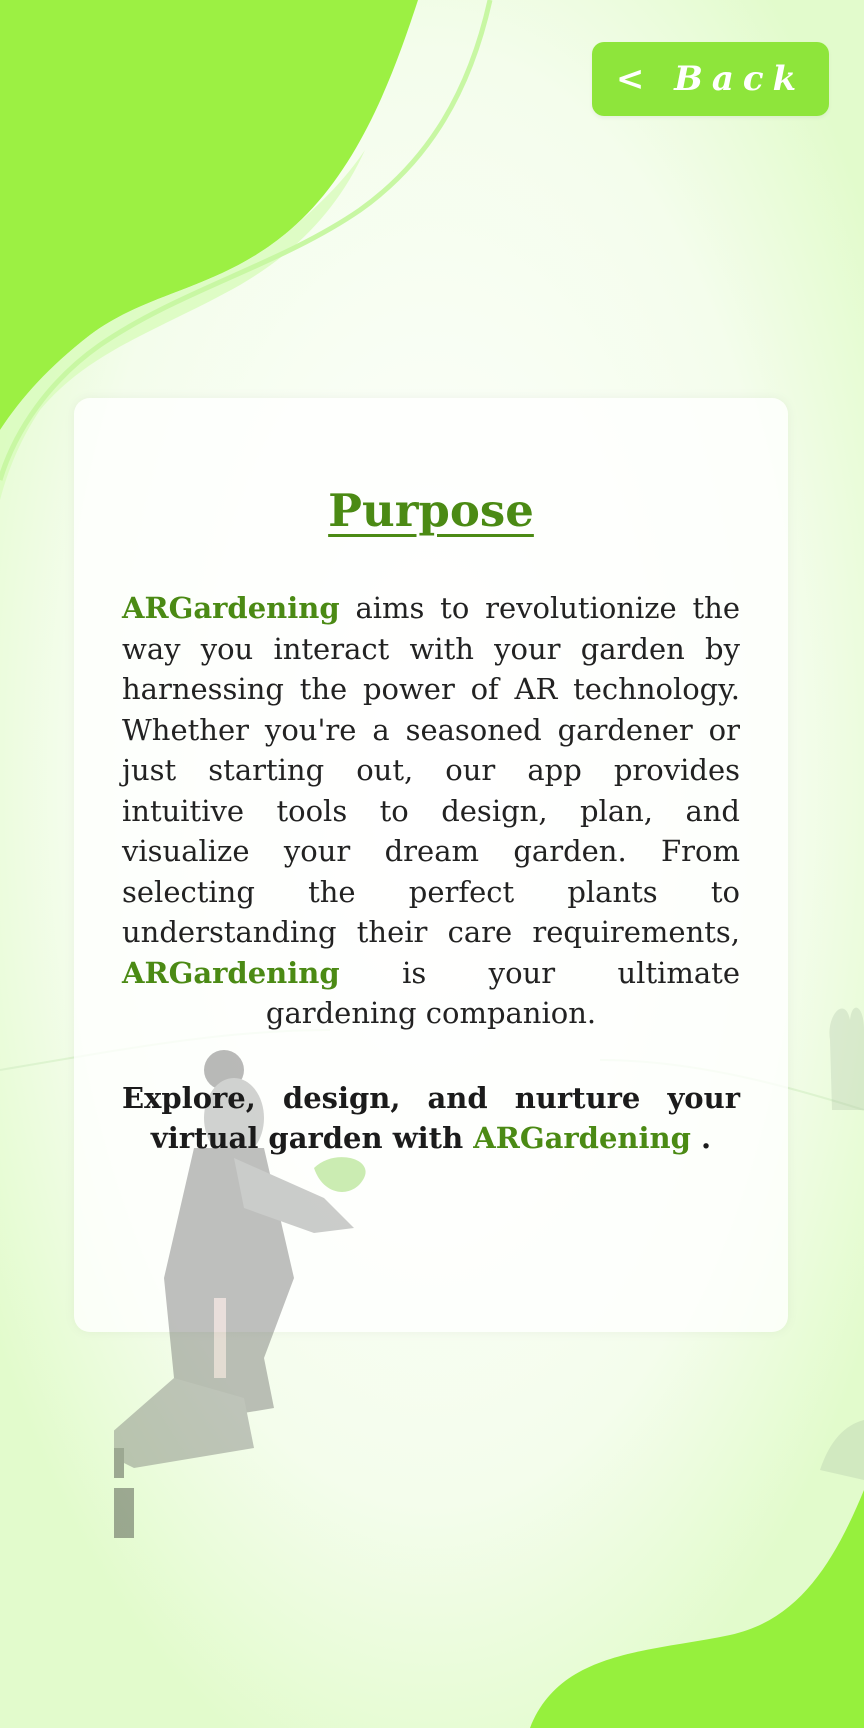  Describe the element at coordinates (431, 510) in the screenshot. I see `page-title: Purpose` at that location.